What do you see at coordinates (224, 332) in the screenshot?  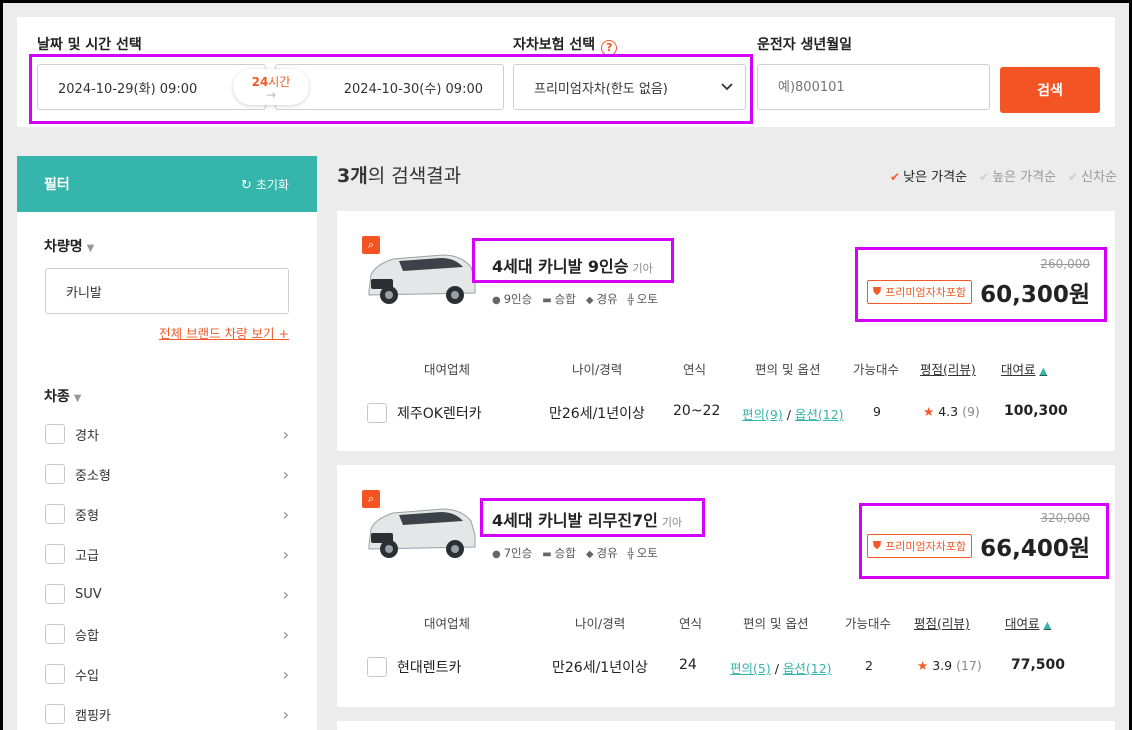 I see `all-brands-link: 전체 브랜드 차량 보기 +` at bounding box center [224, 332].